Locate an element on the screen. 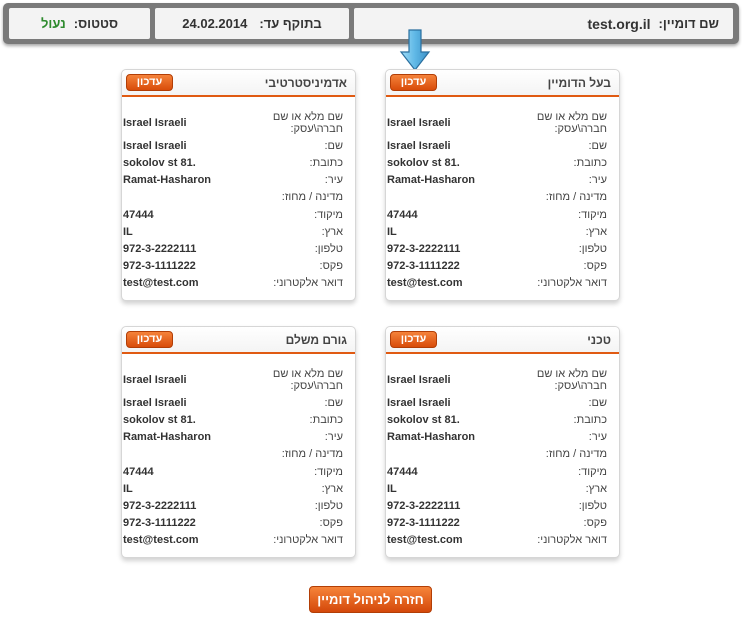  status-value: נעול is located at coordinates (53, 23).